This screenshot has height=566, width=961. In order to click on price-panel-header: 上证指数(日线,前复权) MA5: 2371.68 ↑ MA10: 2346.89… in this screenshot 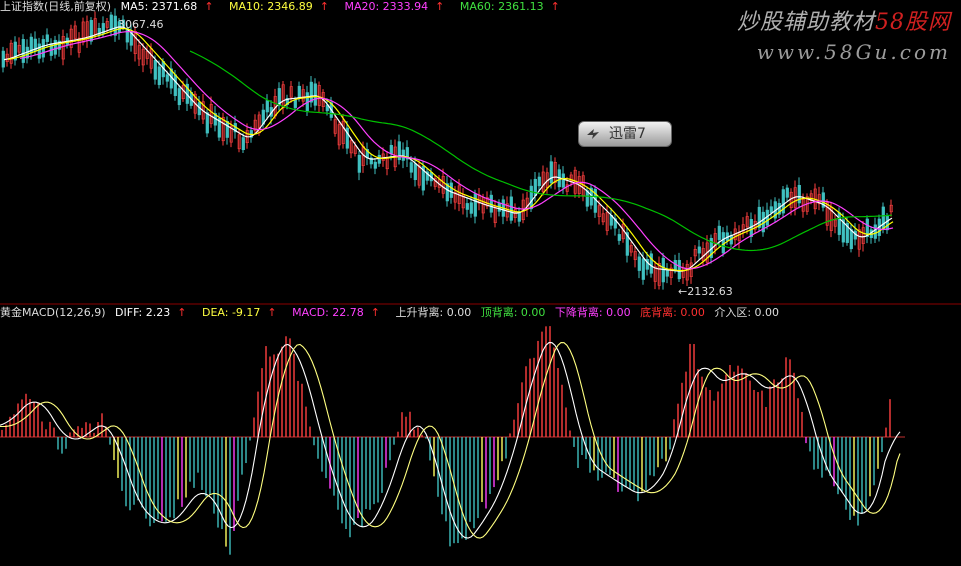, I will do `click(286, 7)`.